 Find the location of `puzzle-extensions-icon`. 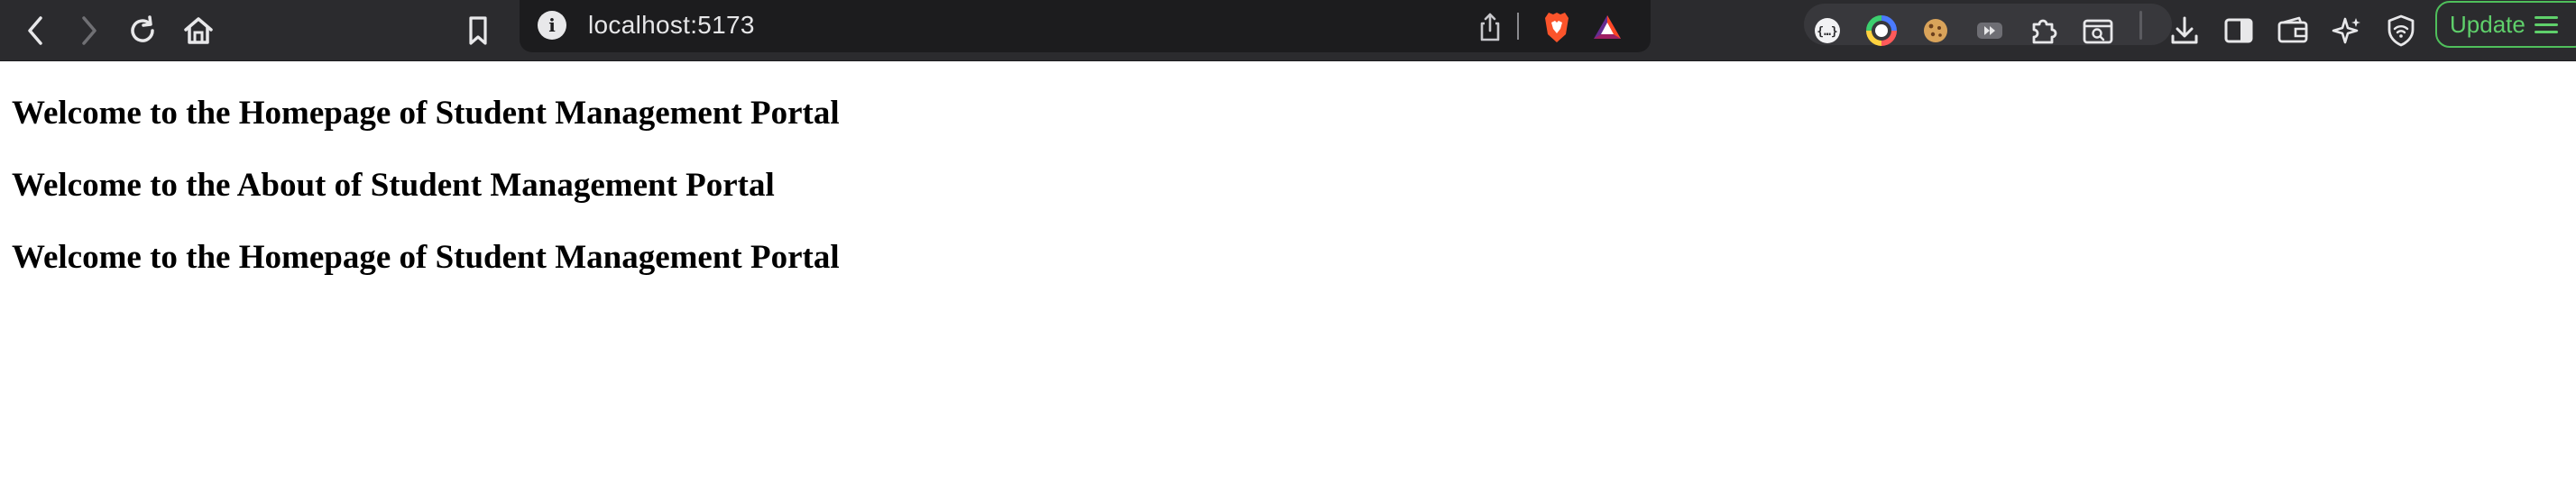

puzzle-extensions-icon is located at coordinates (2045, 31).